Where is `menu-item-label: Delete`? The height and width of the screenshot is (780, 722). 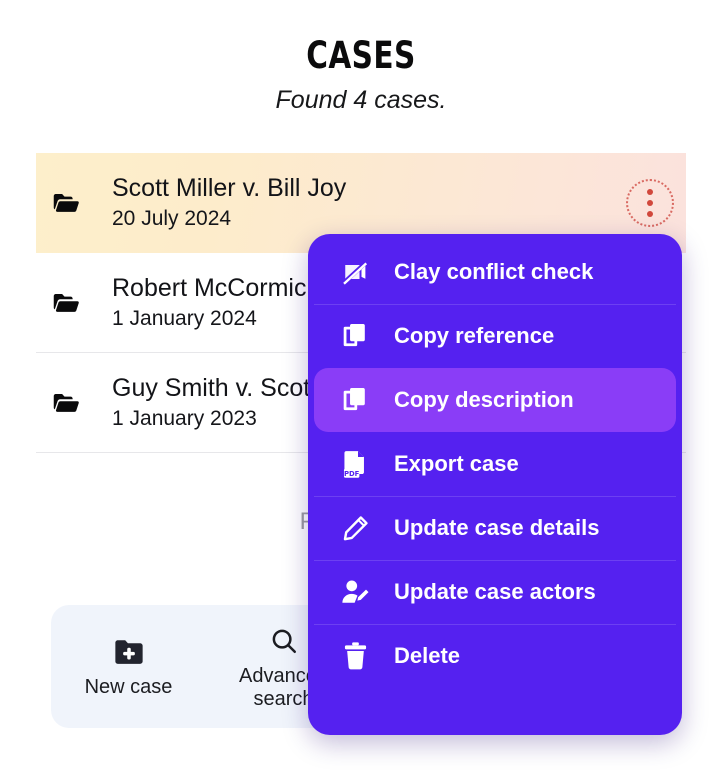 menu-item-label: Delete is located at coordinates (427, 655).